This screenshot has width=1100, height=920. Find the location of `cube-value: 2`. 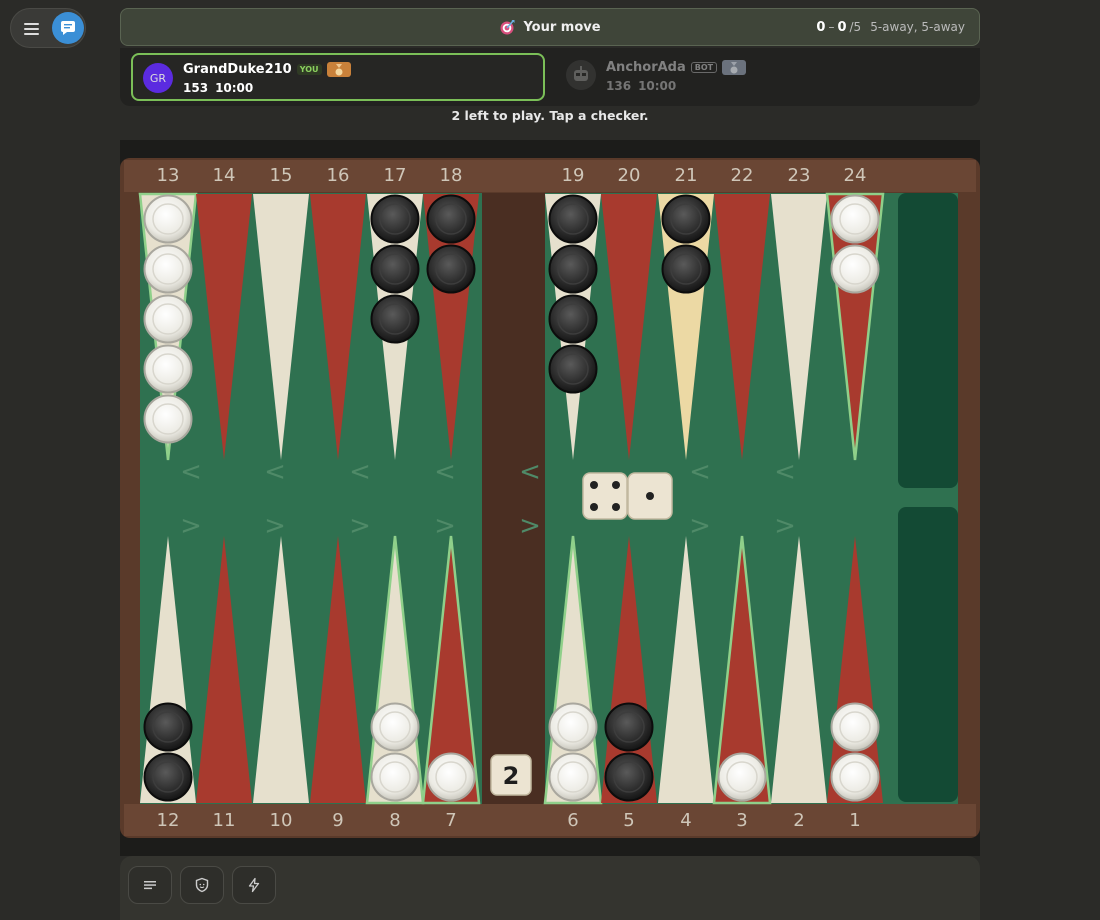

cube-value: 2 is located at coordinates (511, 776).